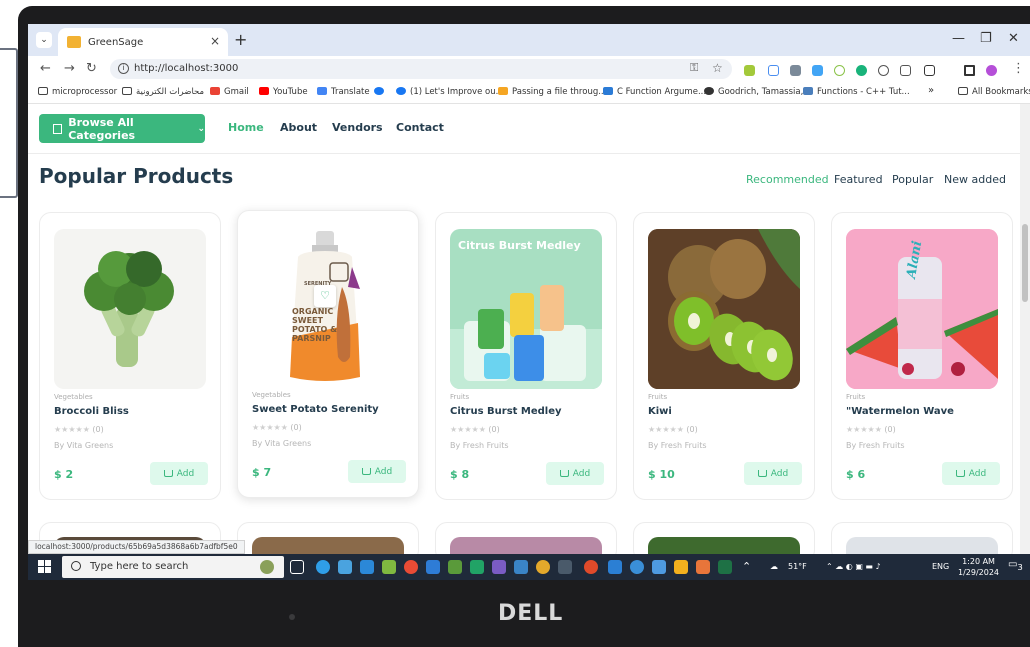 The width and height of the screenshot is (1030, 647). I want to click on all-bookmarks-item: All Bookmarks, so click(994, 92).